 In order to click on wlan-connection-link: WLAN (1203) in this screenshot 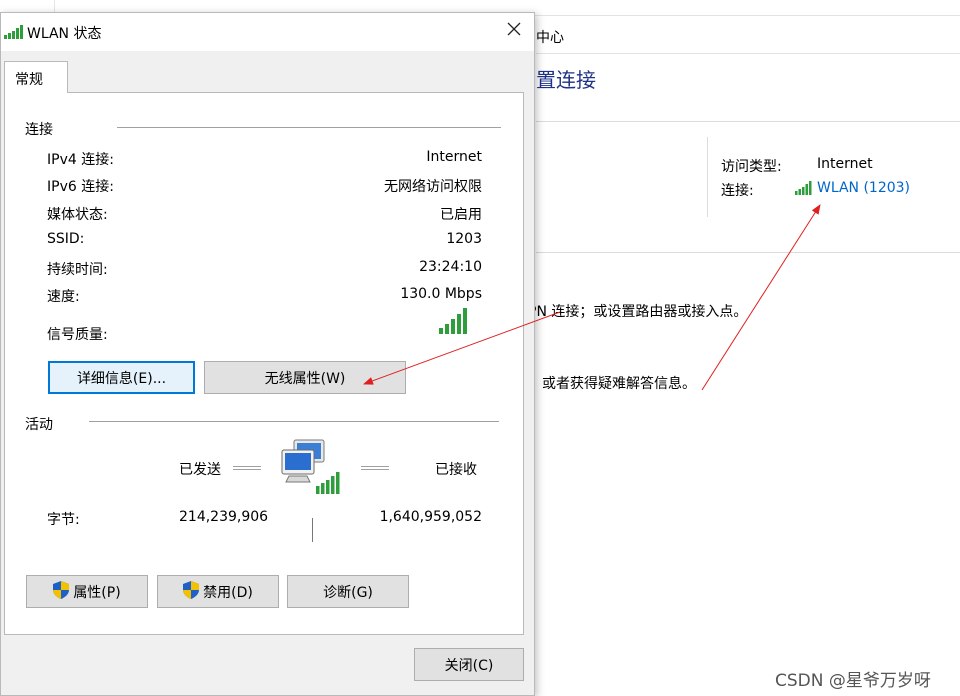, I will do `click(863, 188)`.